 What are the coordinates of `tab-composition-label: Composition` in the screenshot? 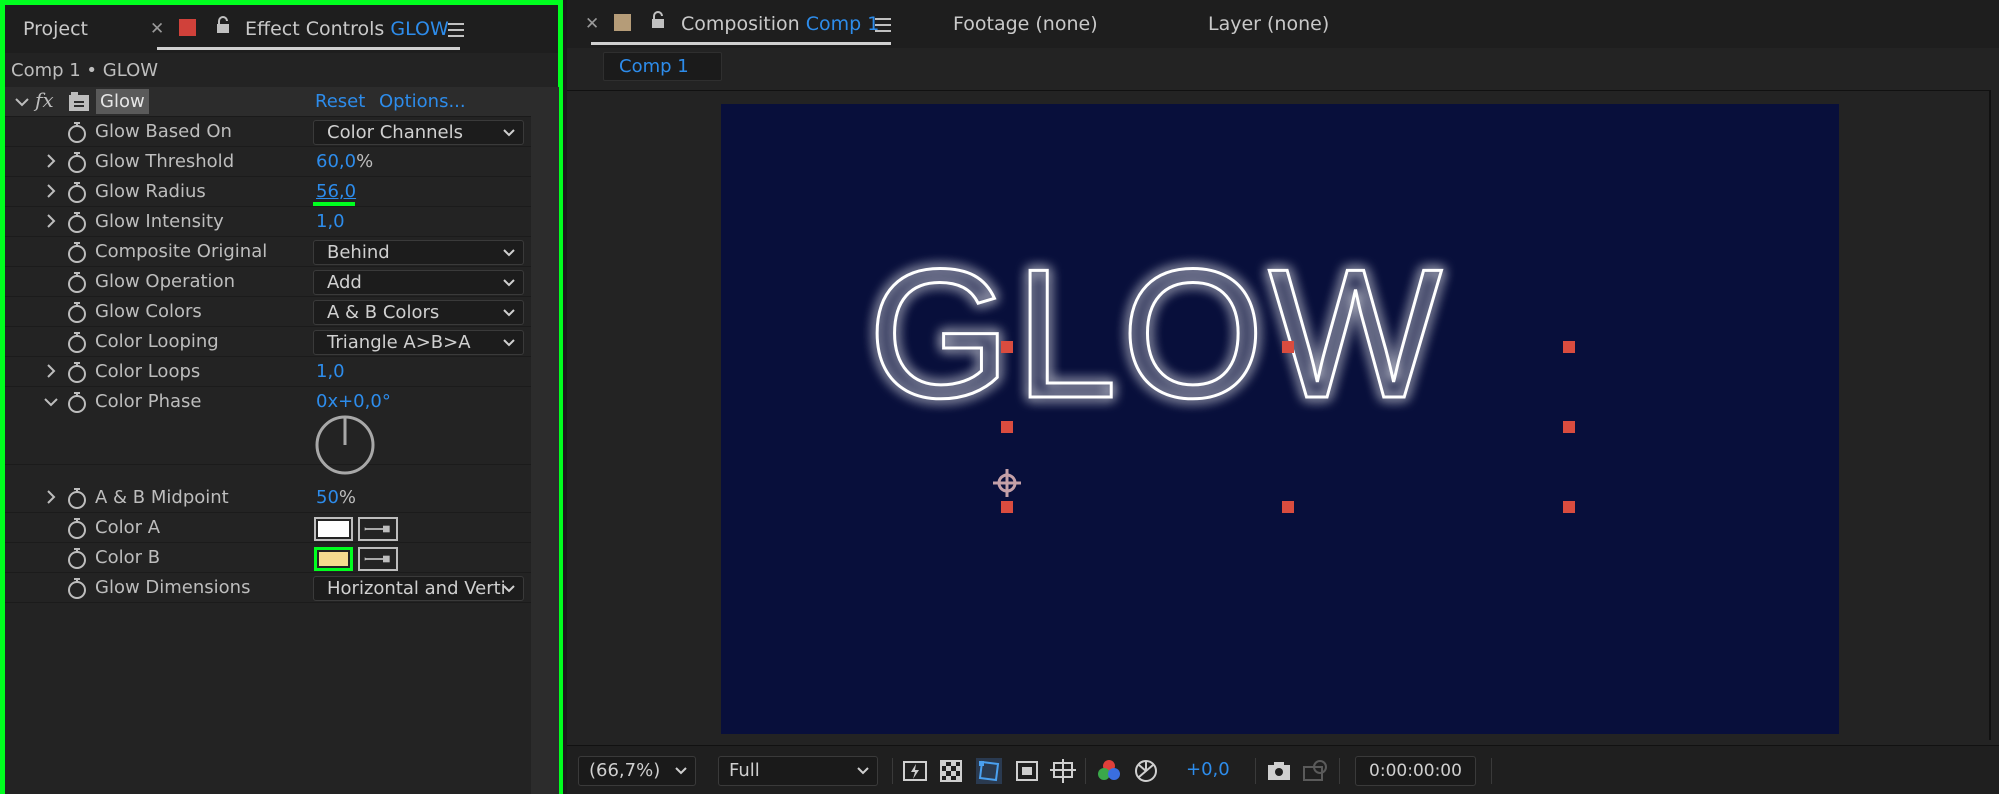 It's located at (740, 24).